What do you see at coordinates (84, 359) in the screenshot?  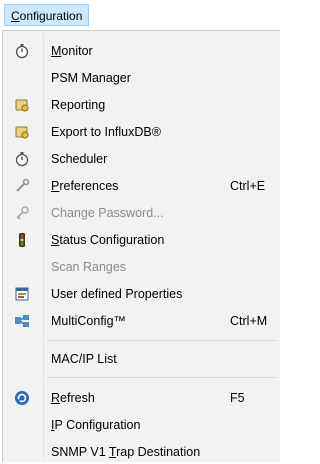 I see `menu-item-label: MAC/IP List` at bounding box center [84, 359].